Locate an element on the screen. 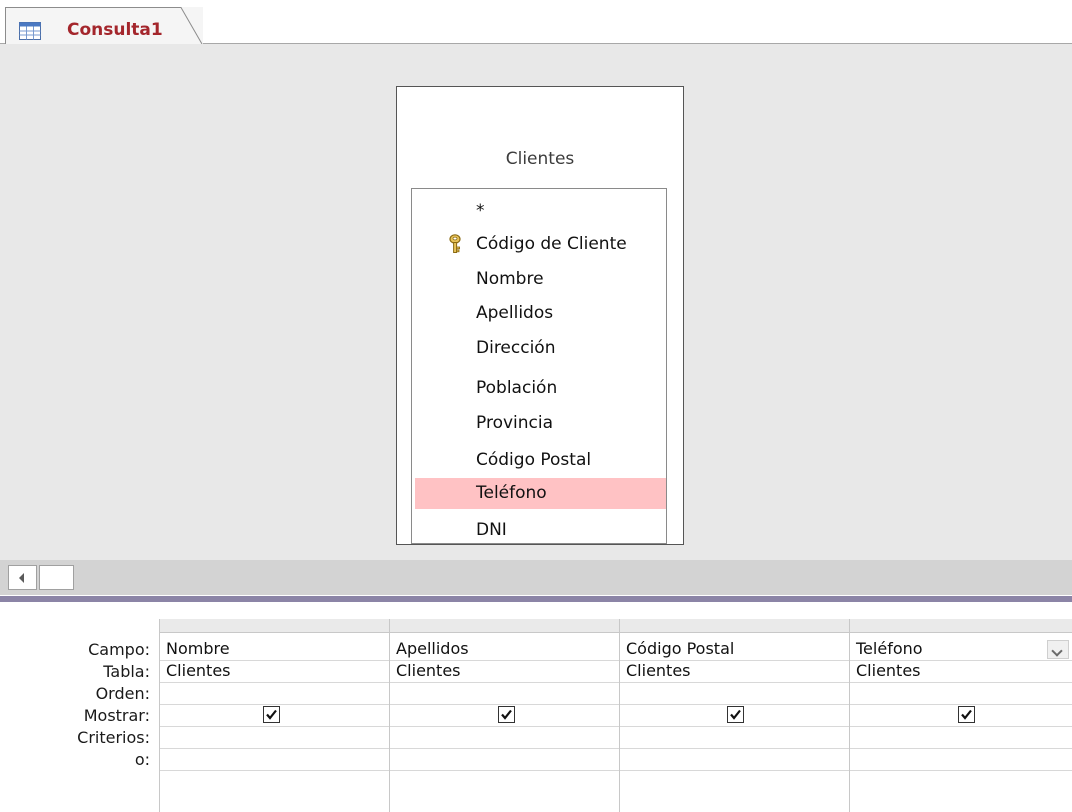 The height and width of the screenshot is (812, 1072). field-item-poblacion: Población is located at coordinates (540, 388).